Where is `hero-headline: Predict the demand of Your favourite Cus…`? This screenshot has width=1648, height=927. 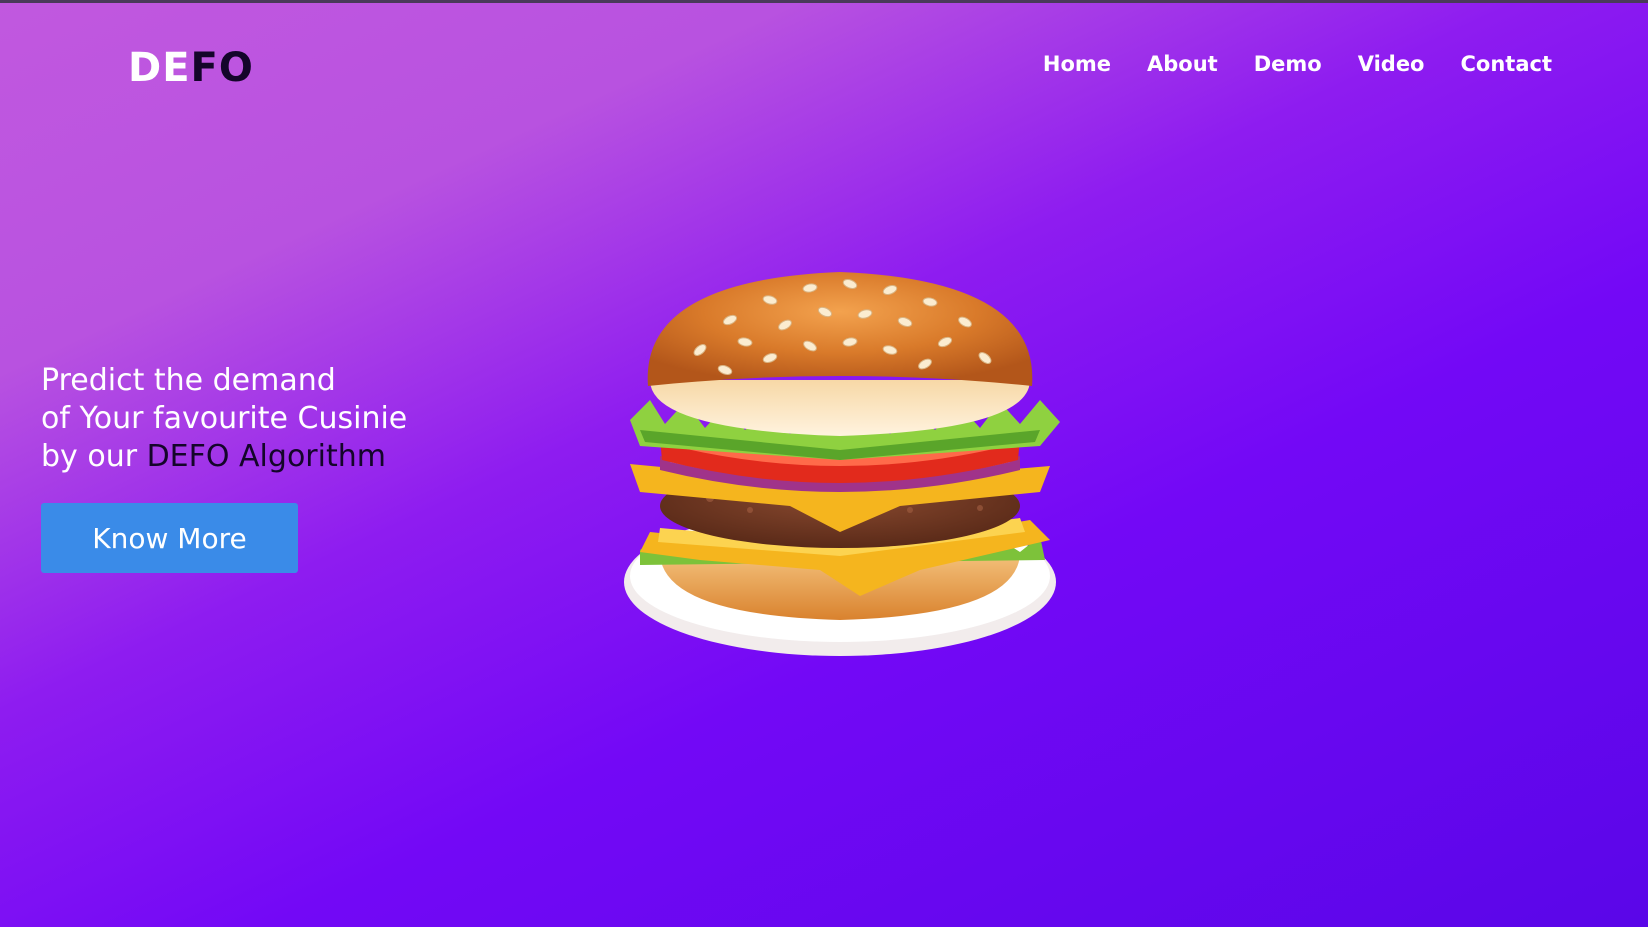 hero-headline: Predict the demand of Your favourite Cus… is located at coordinates (224, 419).